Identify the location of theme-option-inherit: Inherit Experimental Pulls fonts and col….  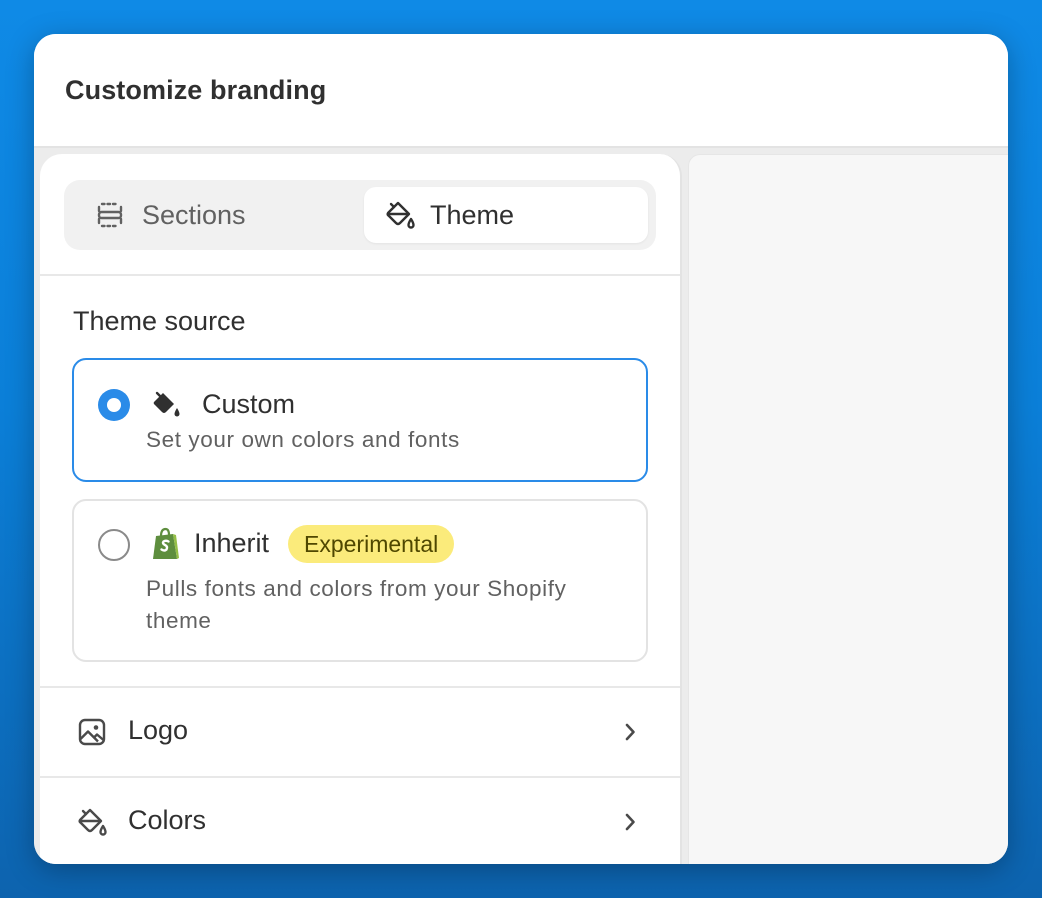
(360, 580).